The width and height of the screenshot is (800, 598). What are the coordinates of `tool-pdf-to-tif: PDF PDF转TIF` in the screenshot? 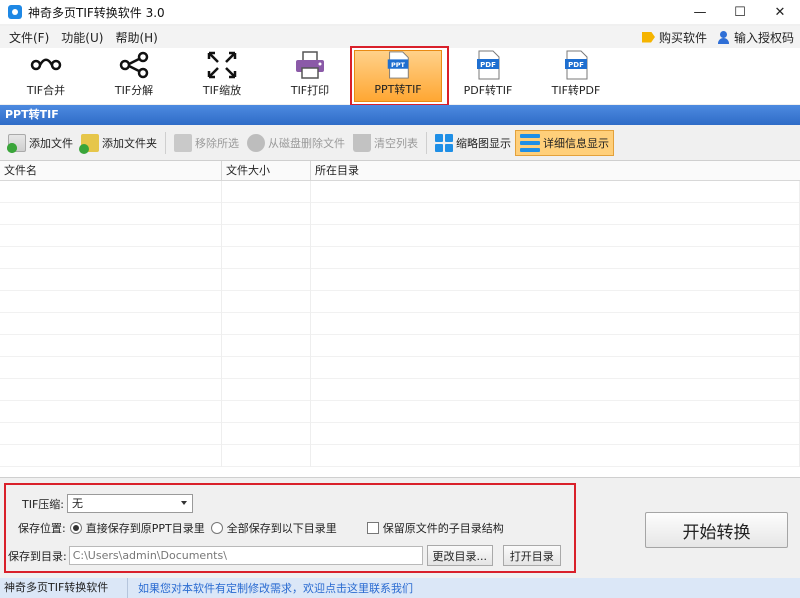 It's located at (488, 76).